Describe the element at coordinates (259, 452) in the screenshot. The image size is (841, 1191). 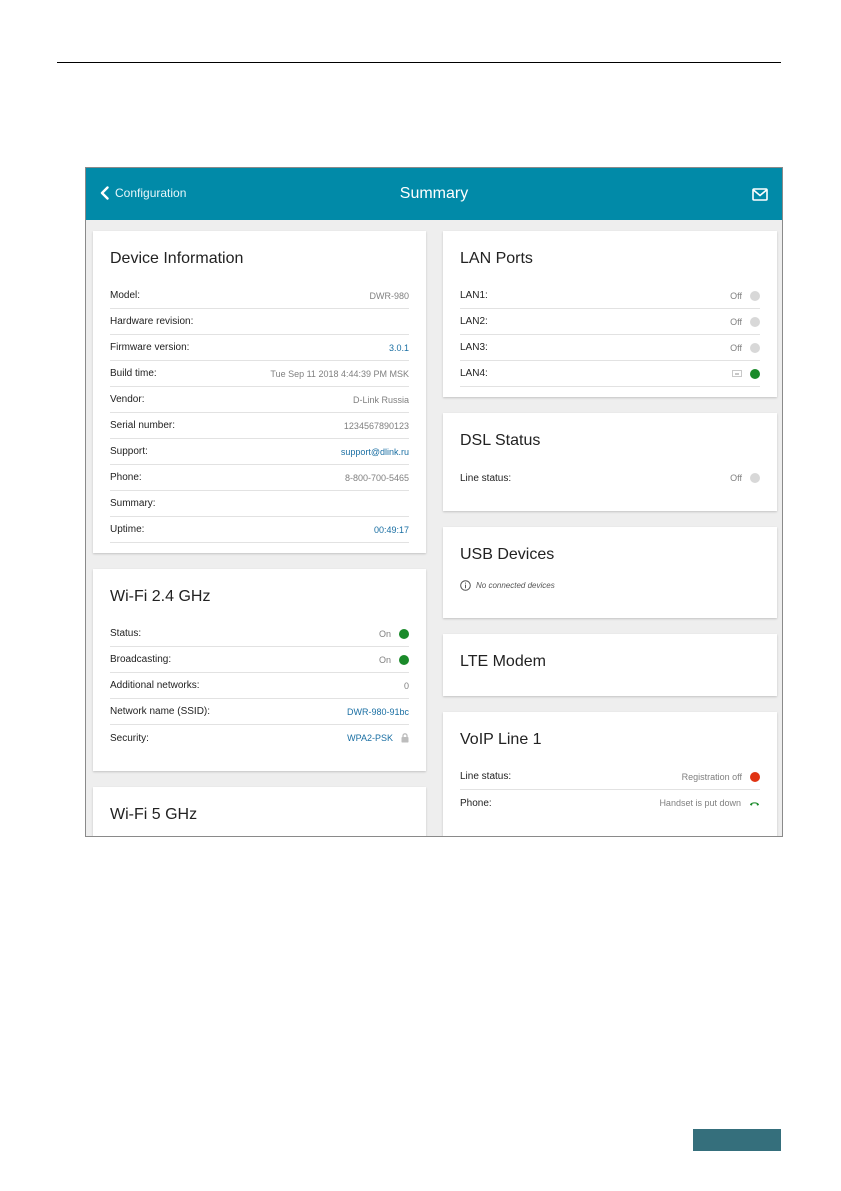
I see `info-row-support: Support: support@dlink.ru` at that location.